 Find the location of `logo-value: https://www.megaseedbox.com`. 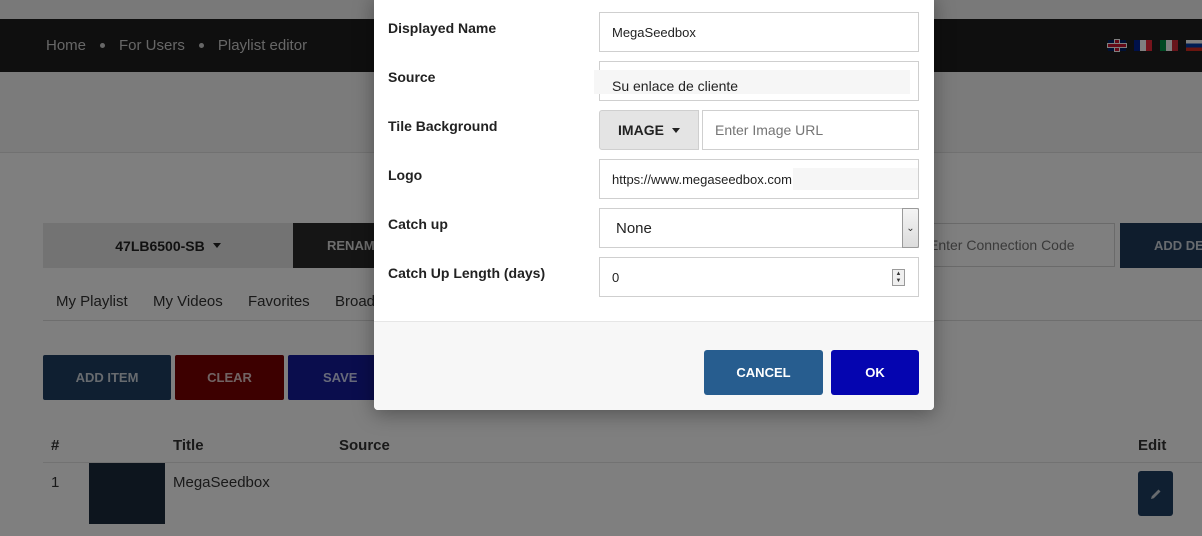

logo-value: https://www.megaseedbox.com is located at coordinates (702, 179).